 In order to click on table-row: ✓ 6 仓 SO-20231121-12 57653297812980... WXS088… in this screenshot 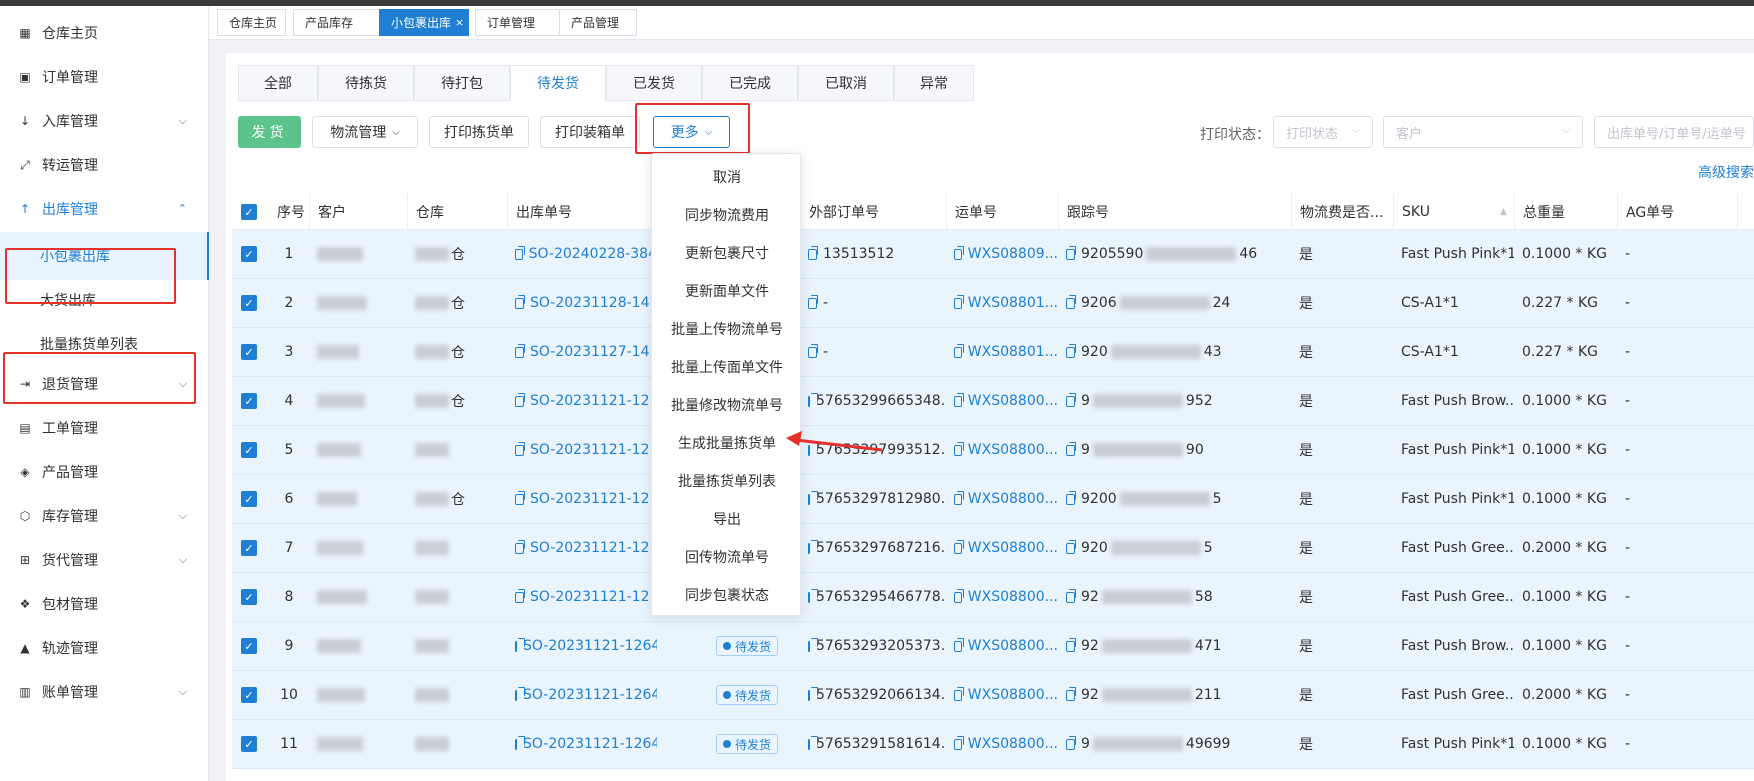, I will do `click(993, 499)`.